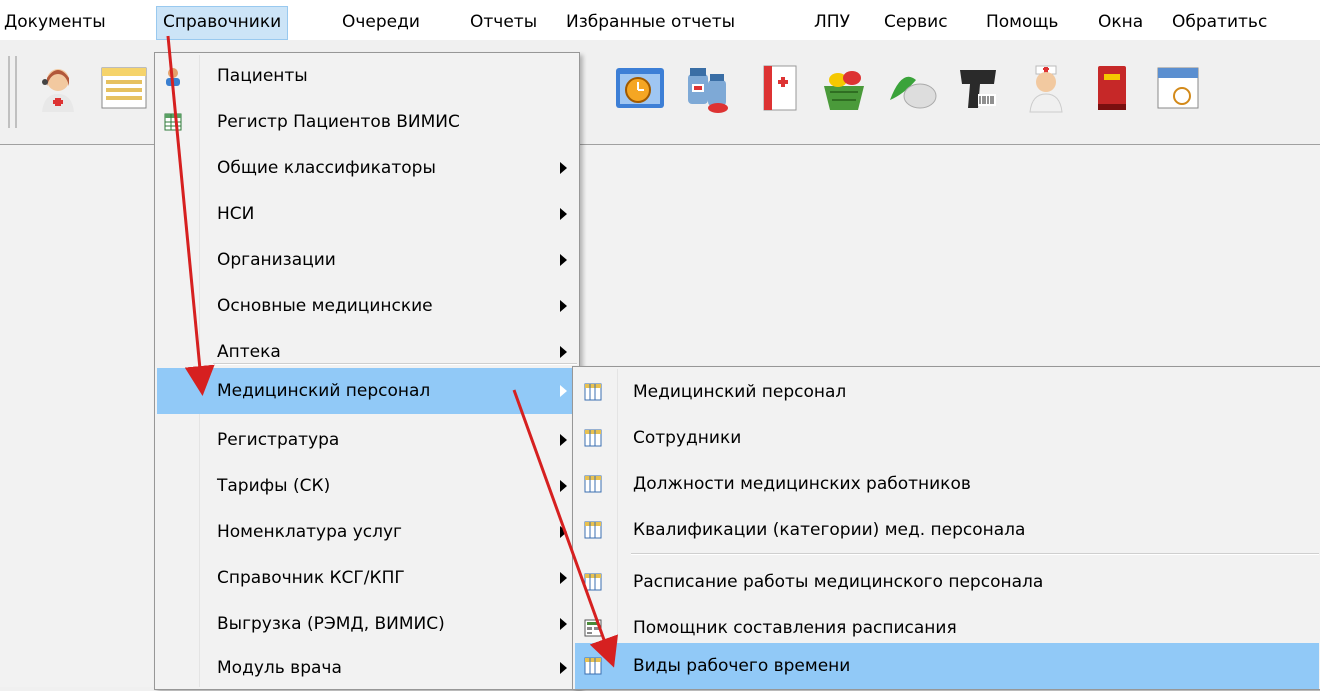 Image resolution: width=1320 pixels, height=691 pixels. I want to click on menu-item-general-classifiers: Общие классификаторы, so click(367, 168).